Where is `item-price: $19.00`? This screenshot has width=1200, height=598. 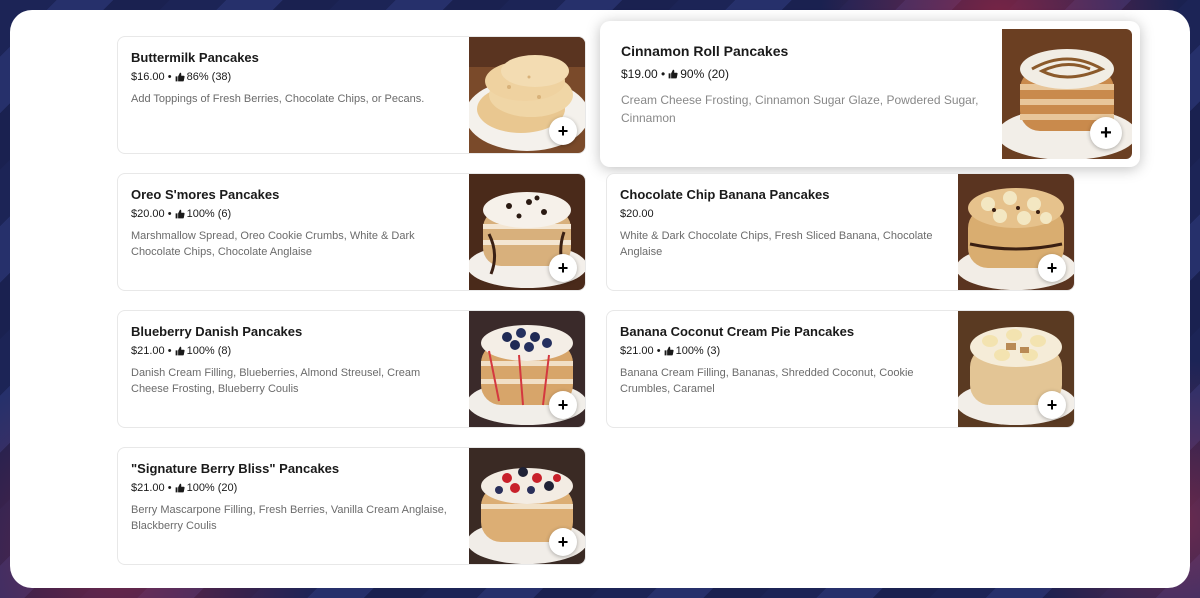
item-price: $19.00 is located at coordinates (639, 74).